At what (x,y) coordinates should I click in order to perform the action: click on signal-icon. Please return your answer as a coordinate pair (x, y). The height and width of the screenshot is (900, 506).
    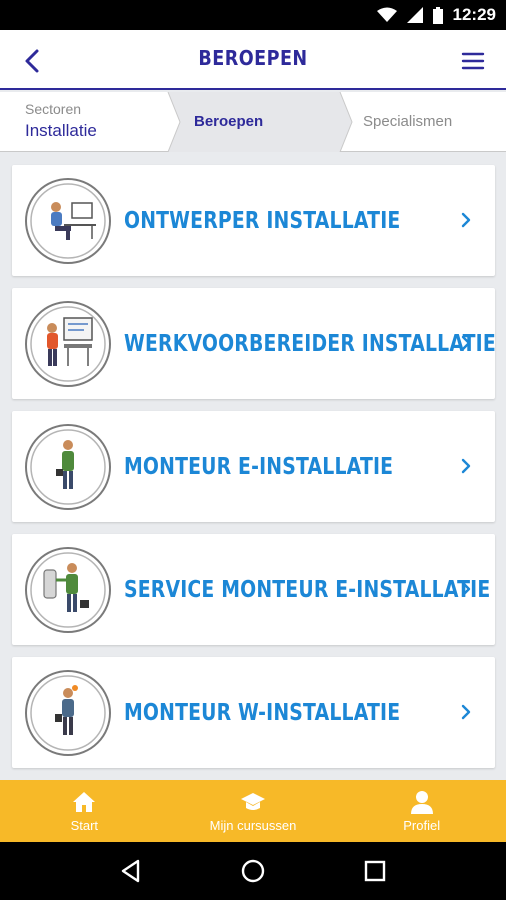
    Looking at the image, I should click on (414, 15).